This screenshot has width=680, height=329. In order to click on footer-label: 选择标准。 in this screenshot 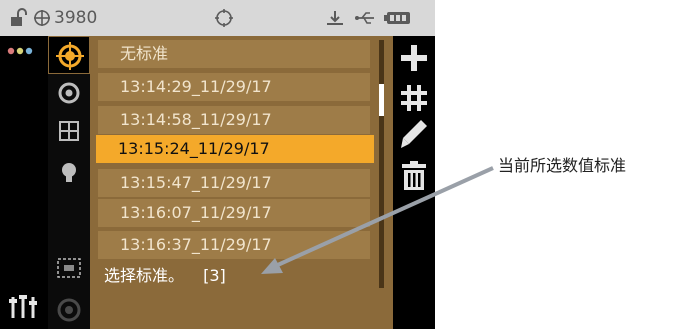, I will do `click(144, 275)`.